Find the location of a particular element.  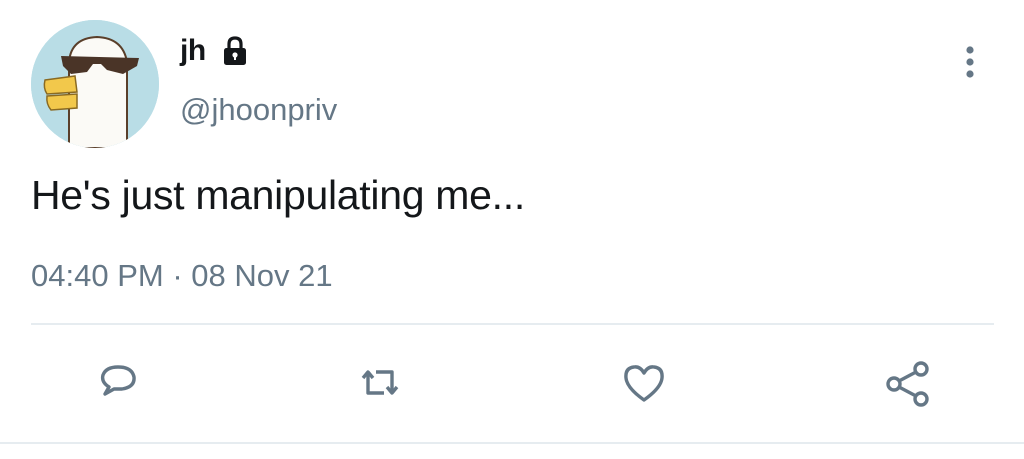

avatar is located at coordinates (95, 84).